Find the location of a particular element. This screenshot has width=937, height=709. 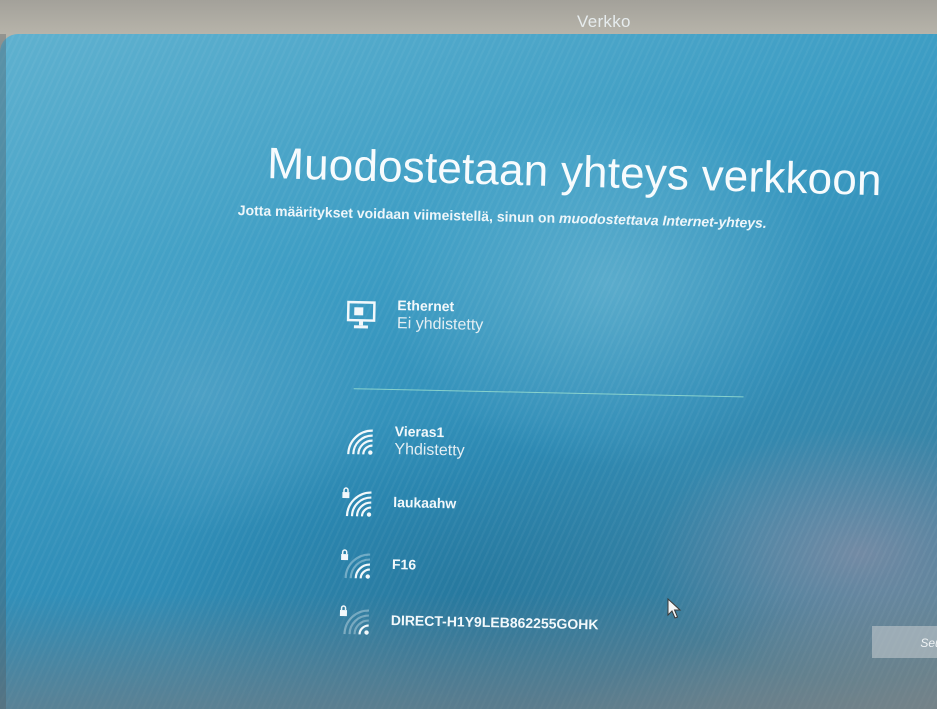

ethernet-monitor-icon is located at coordinates (361, 314).